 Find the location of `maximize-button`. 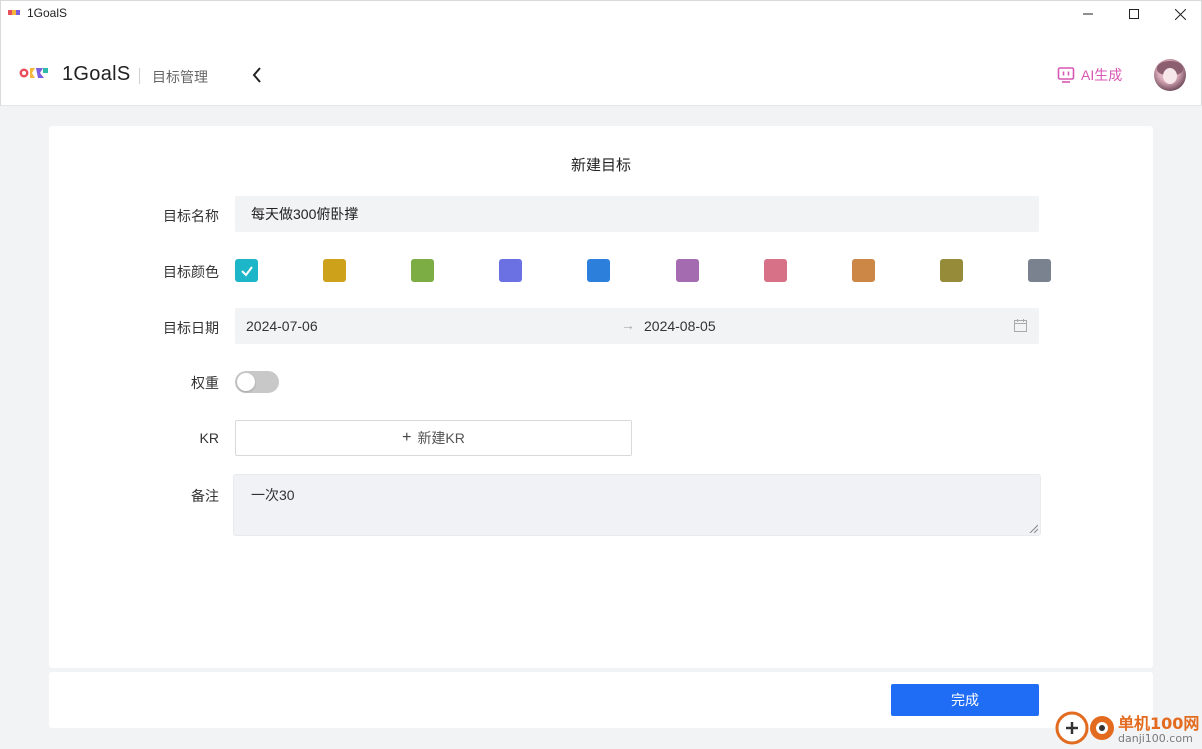

maximize-button is located at coordinates (1134, 14).